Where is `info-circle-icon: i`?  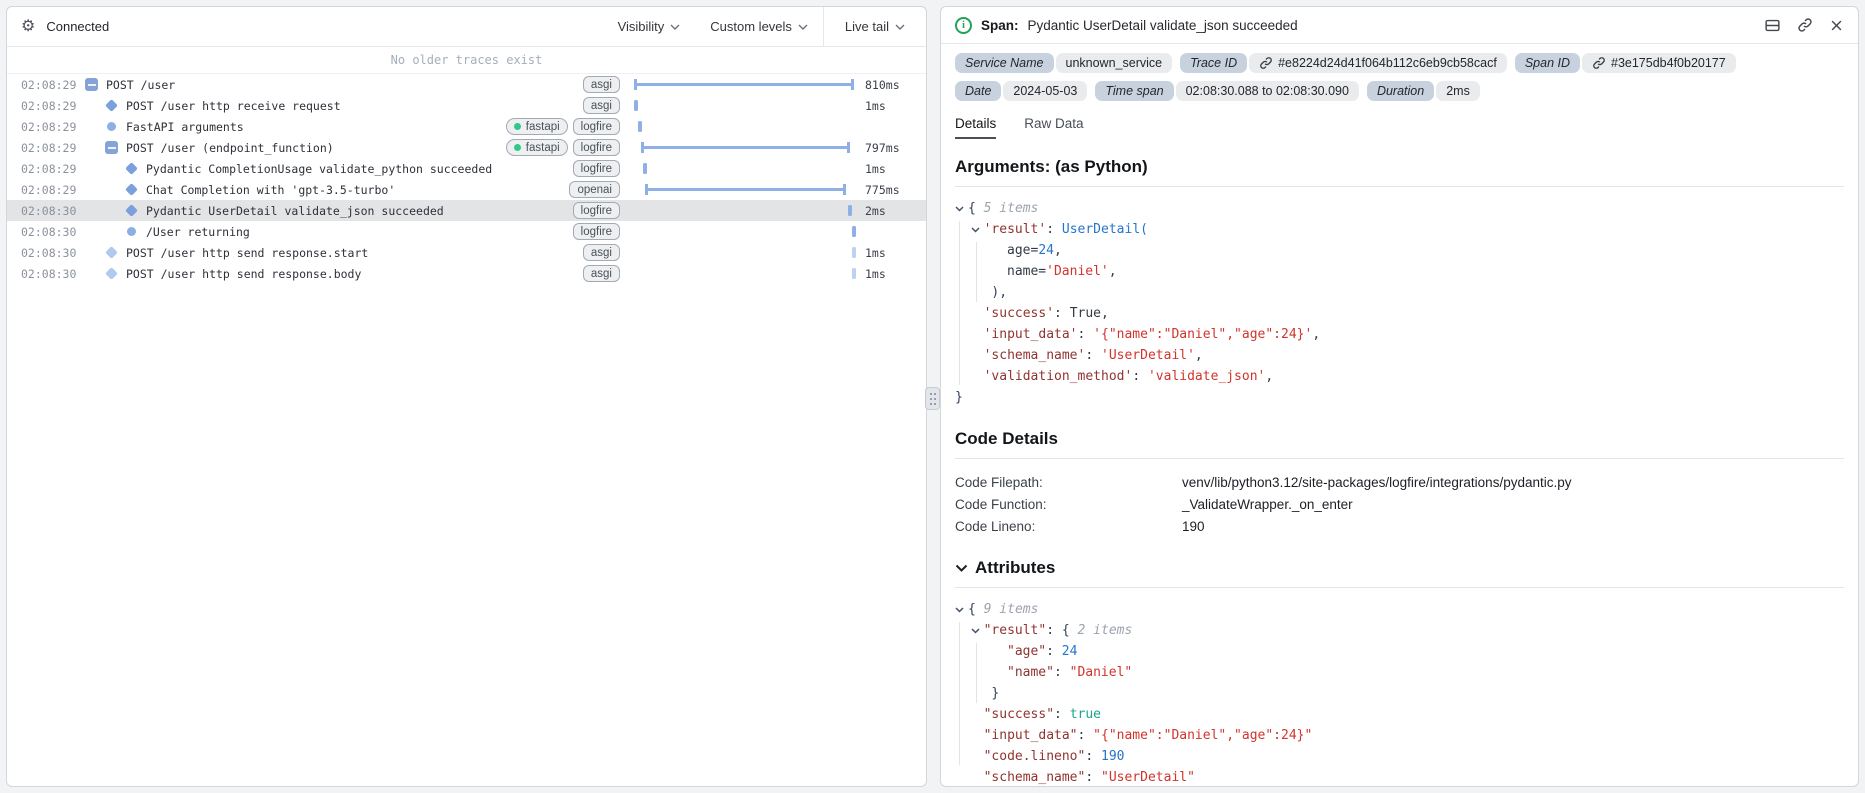 info-circle-icon: i is located at coordinates (963, 25).